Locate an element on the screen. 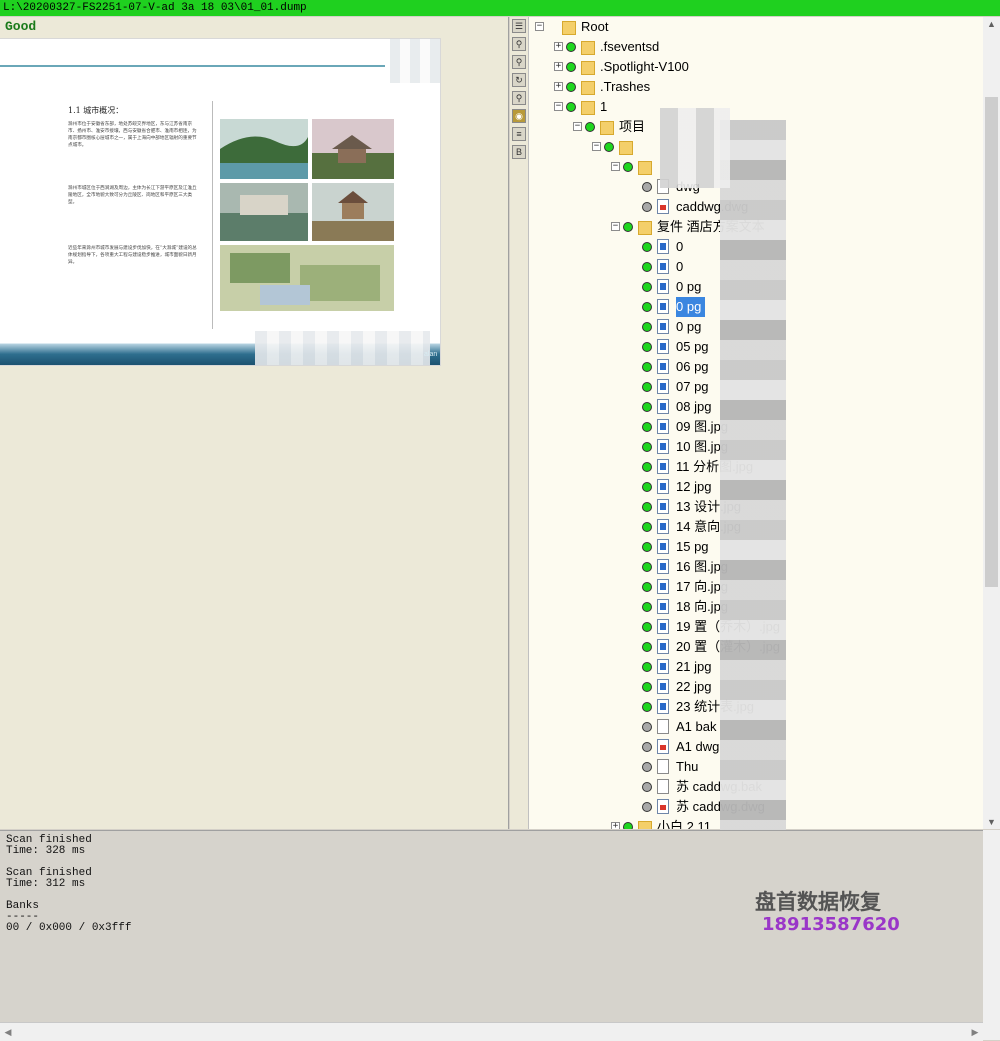  scroll-up-icon: ▲ is located at coordinates (991, 24).